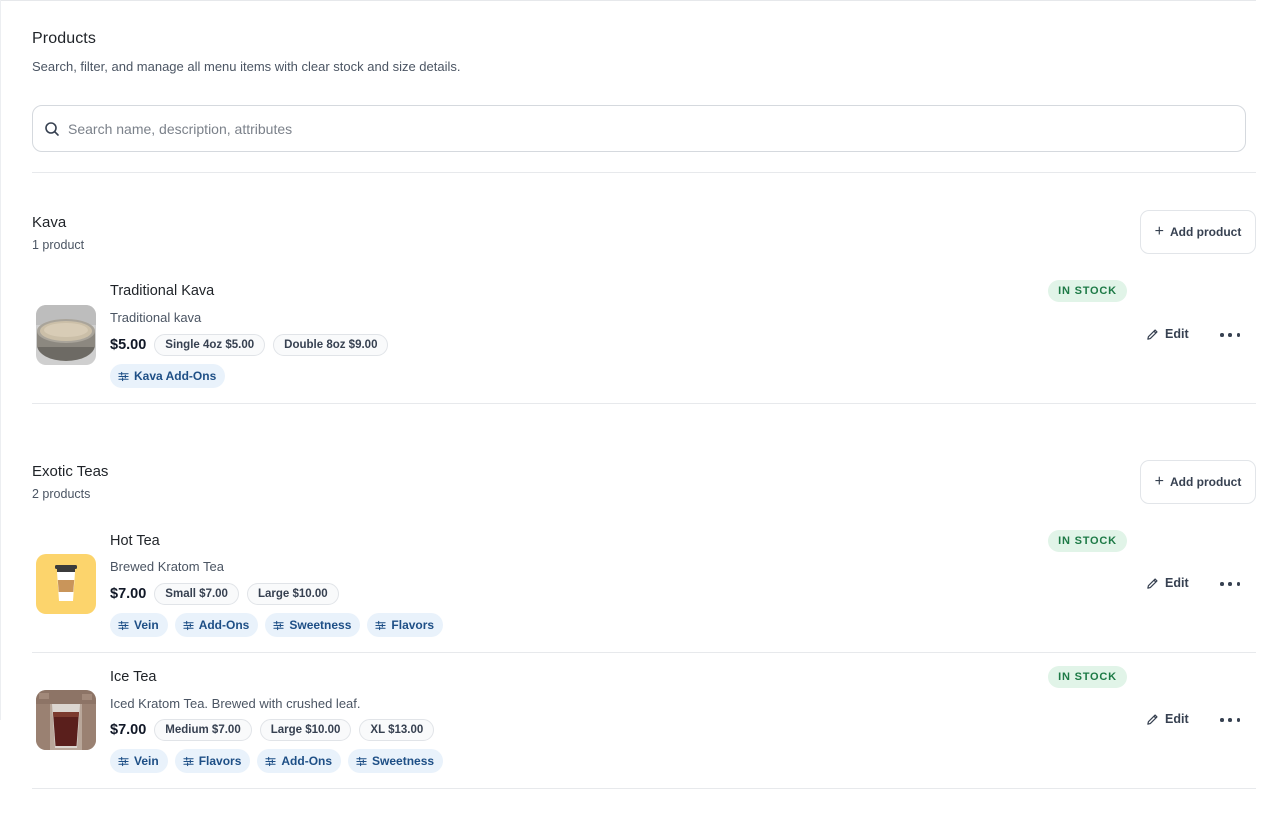 The height and width of the screenshot is (828, 1273). I want to click on modifier-chip: Kava Add-Ons, so click(168, 376).